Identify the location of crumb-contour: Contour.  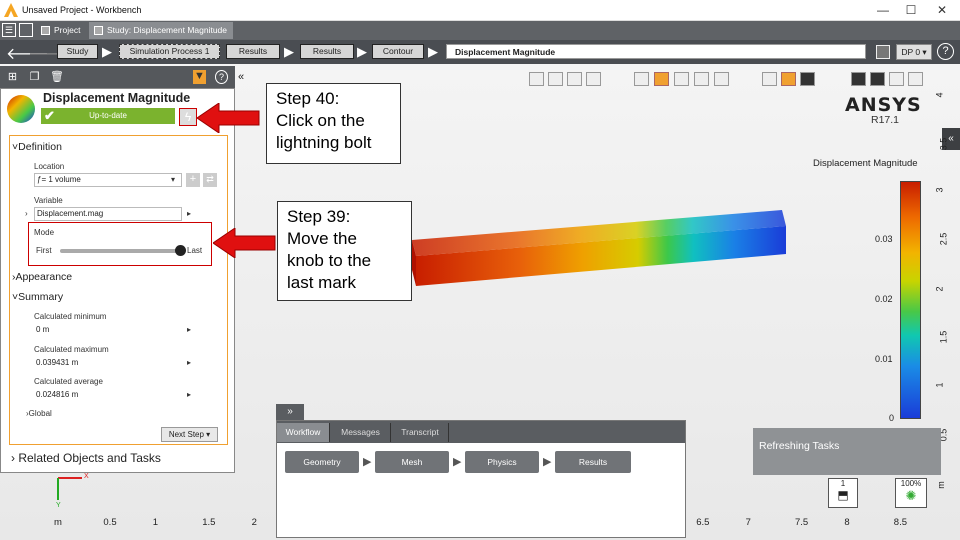
(398, 51).